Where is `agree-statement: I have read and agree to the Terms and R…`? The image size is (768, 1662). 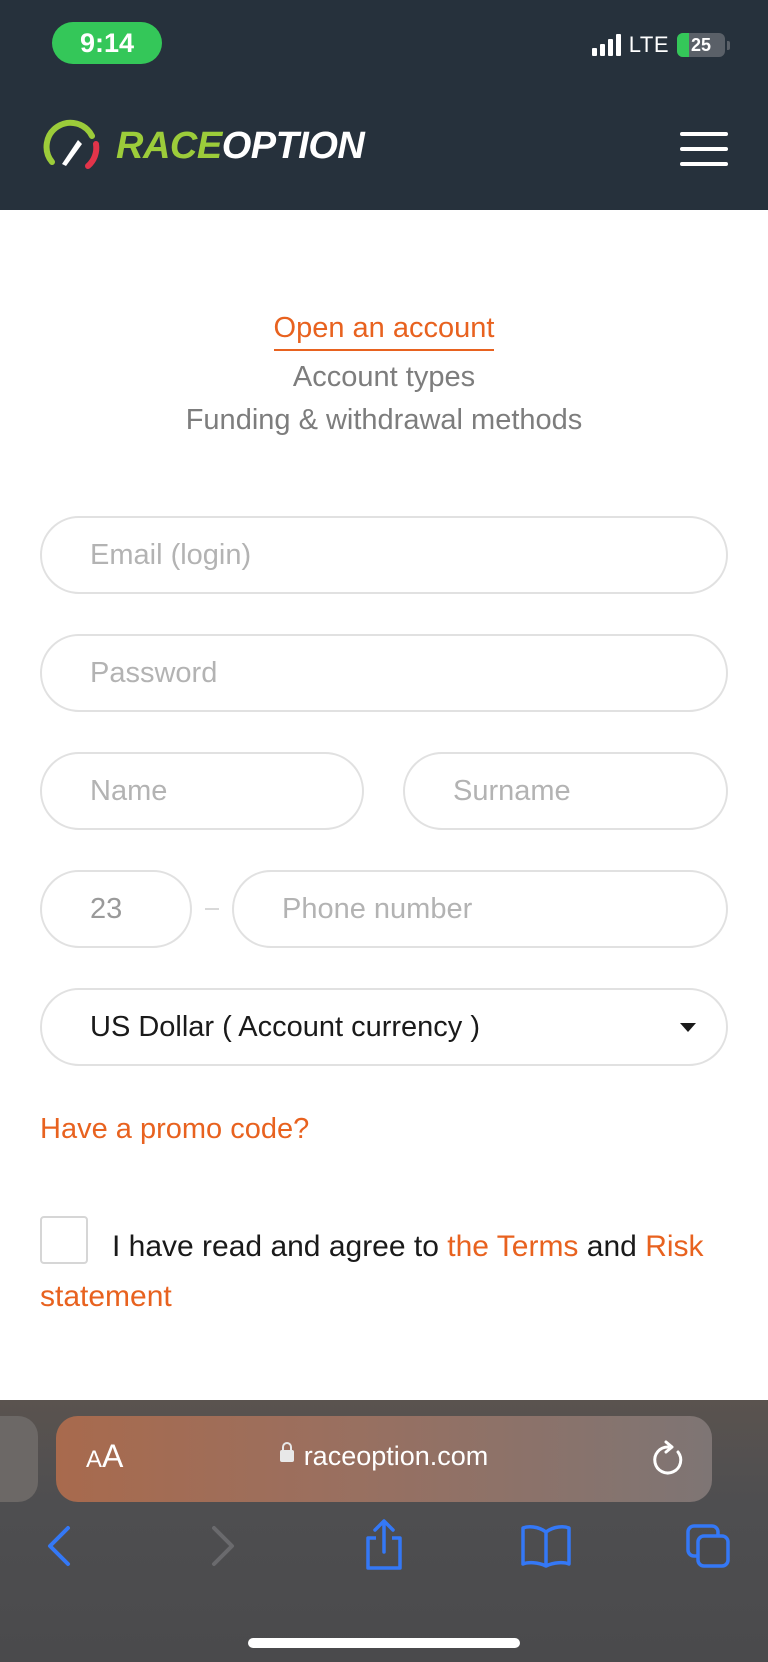
agree-statement: I have read and agree to the Terms and R… is located at coordinates (390, 1272).